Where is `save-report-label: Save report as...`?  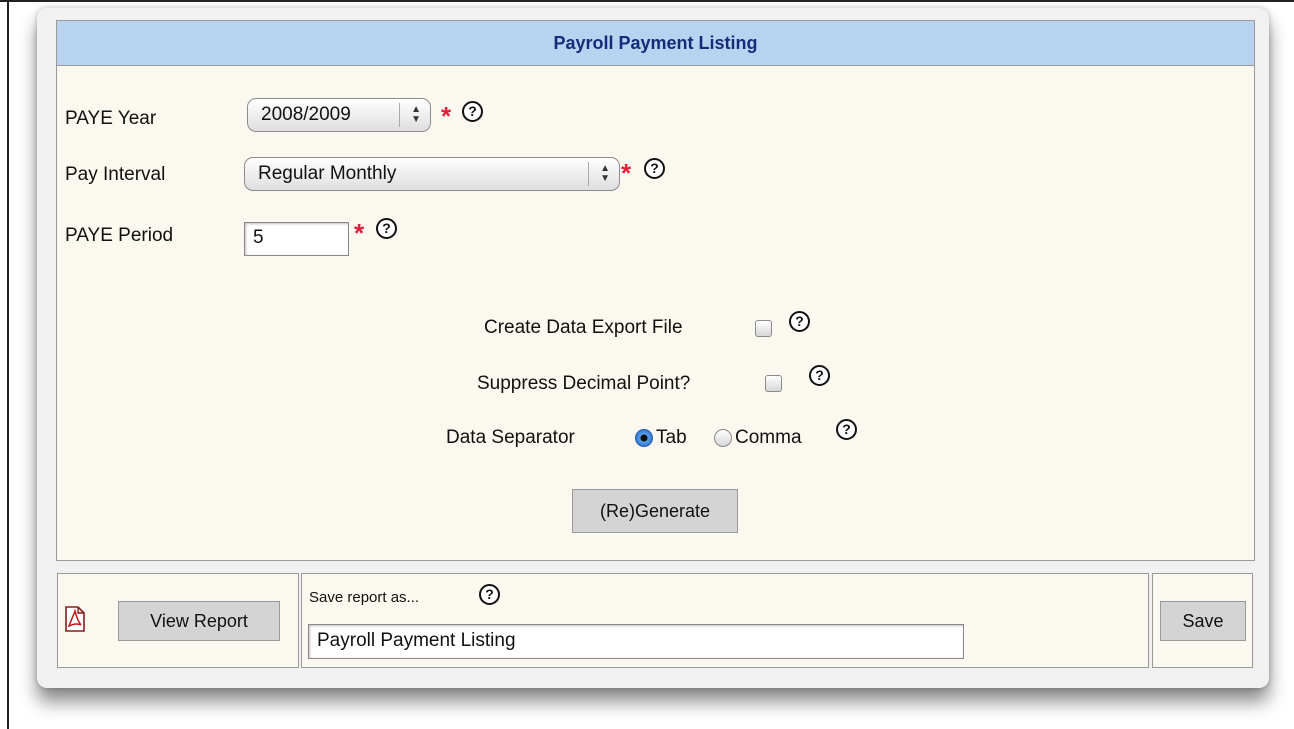
save-report-label: Save report as... is located at coordinates (364, 597).